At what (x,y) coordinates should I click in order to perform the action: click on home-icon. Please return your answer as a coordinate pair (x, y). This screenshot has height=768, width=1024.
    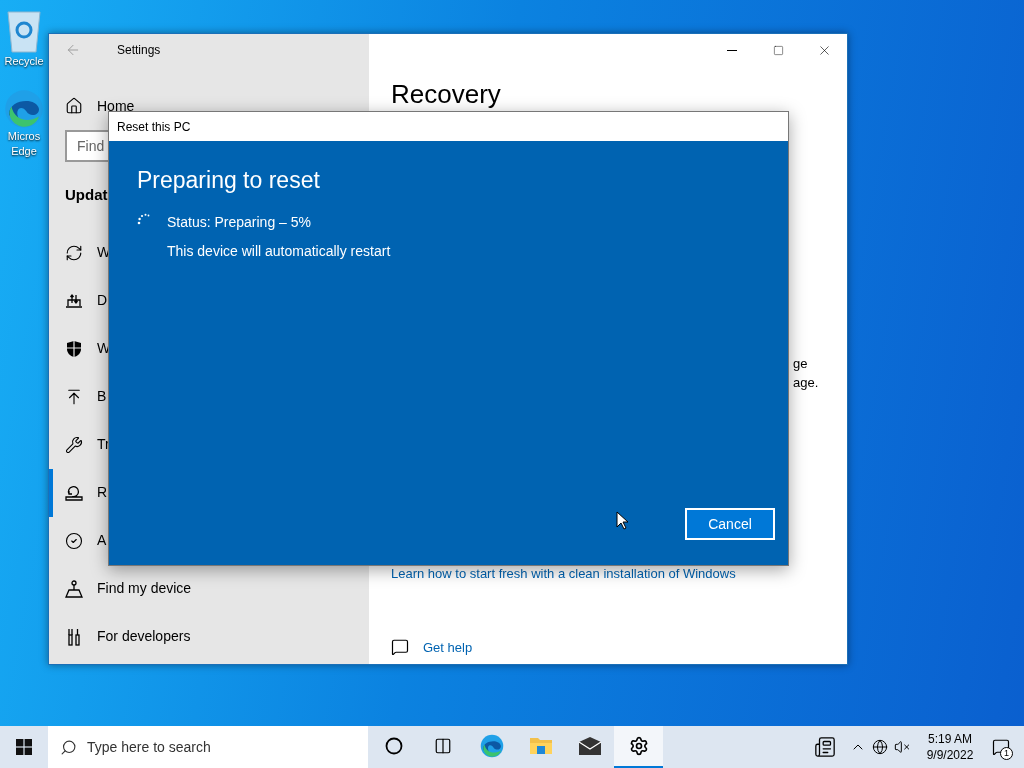
    Looking at the image, I should click on (74, 106).